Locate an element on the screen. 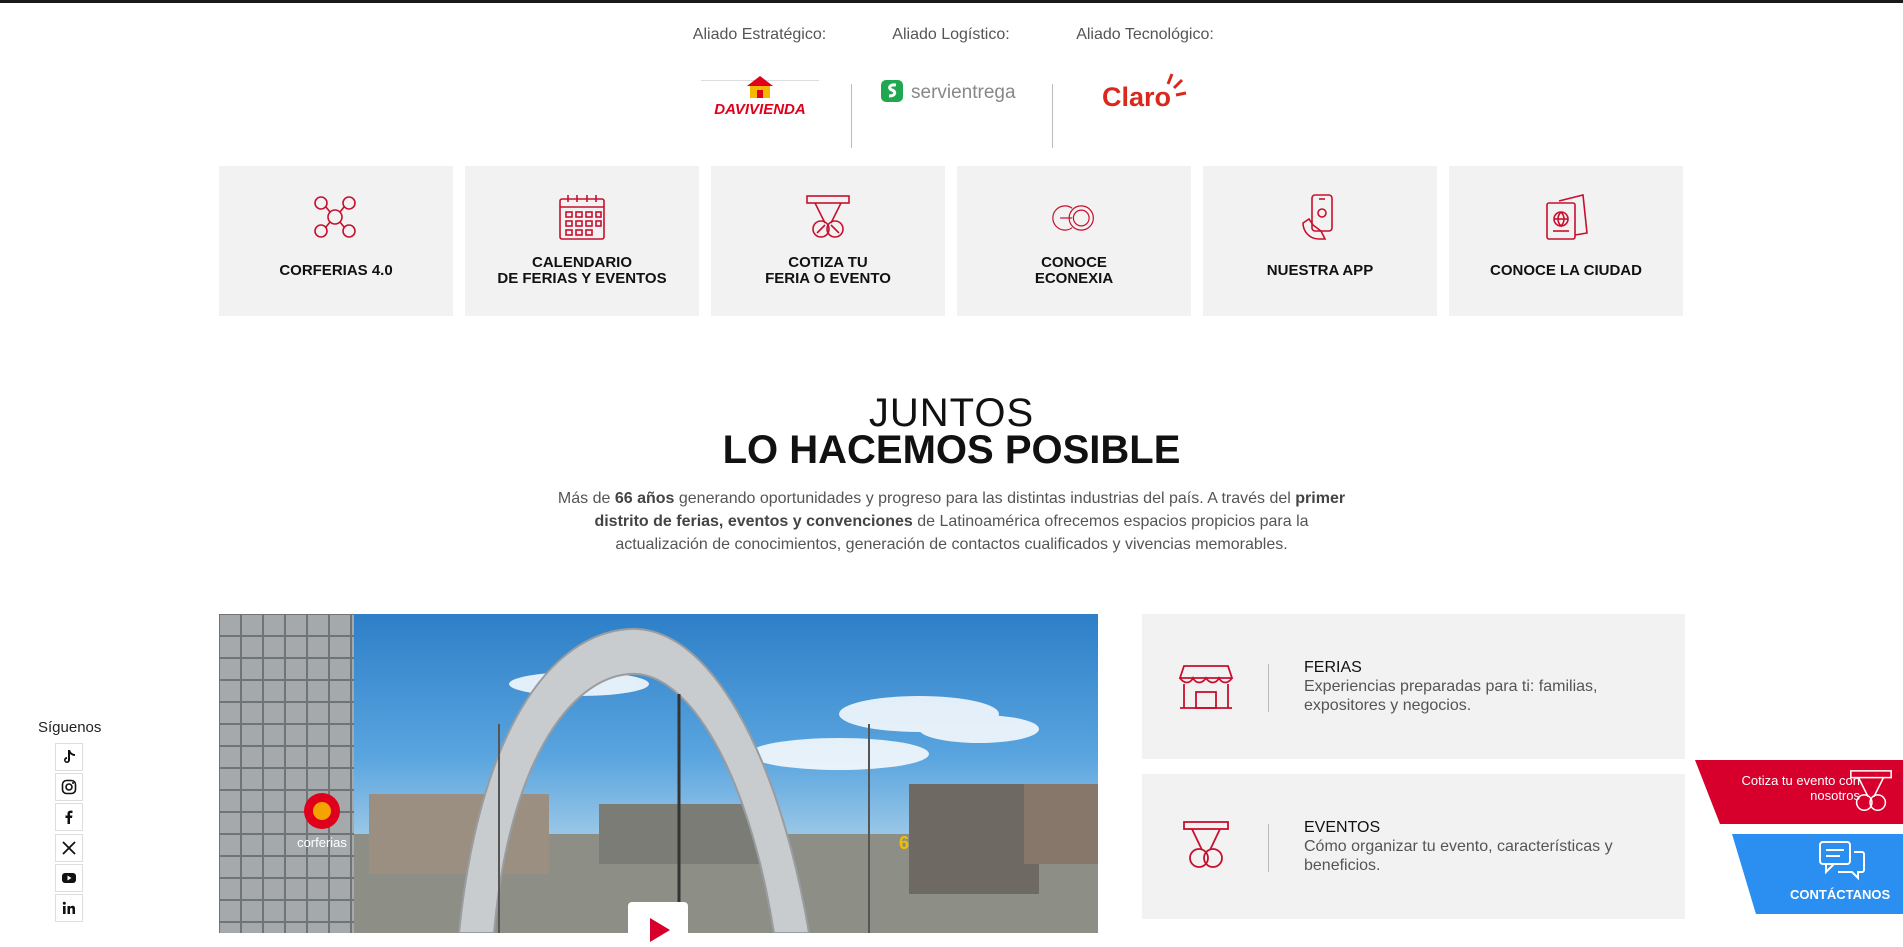 The width and height of the screenshot is (1903, 947). card-title: FERIAS is located at coordinates (1333, 667).